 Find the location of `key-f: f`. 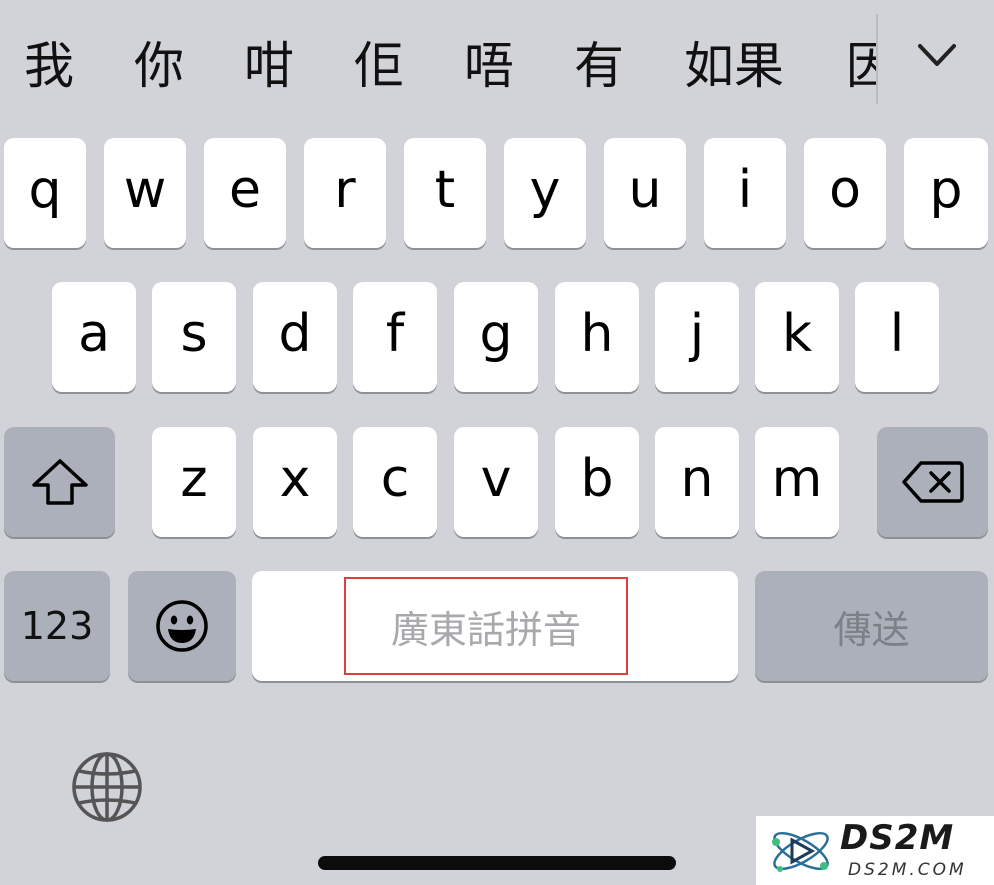

key-f: f is located at coordinates (395, 337).